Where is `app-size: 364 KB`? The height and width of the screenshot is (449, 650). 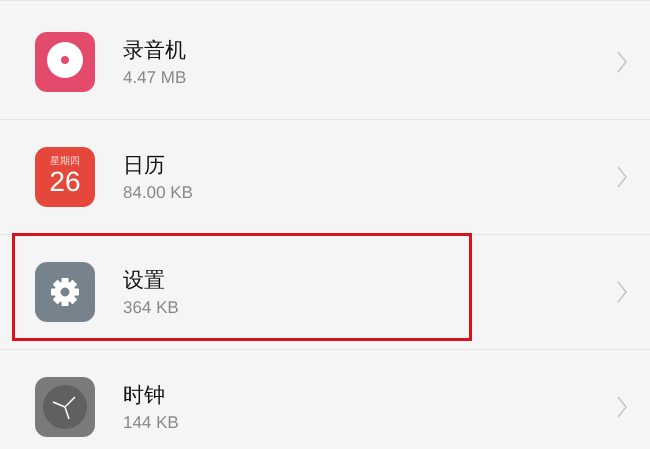 app-size: 364 KB is located at coordinates (151, 308).